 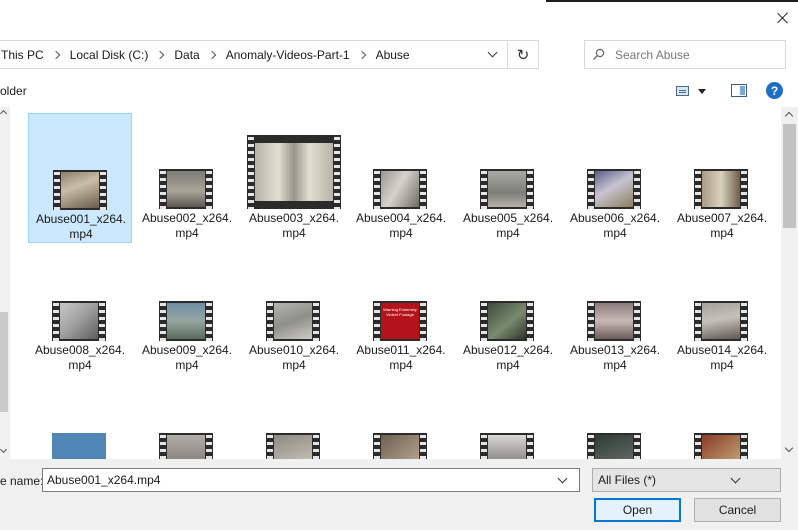 I want to click on file-name-label: e name:, so click(x=22, y=481).